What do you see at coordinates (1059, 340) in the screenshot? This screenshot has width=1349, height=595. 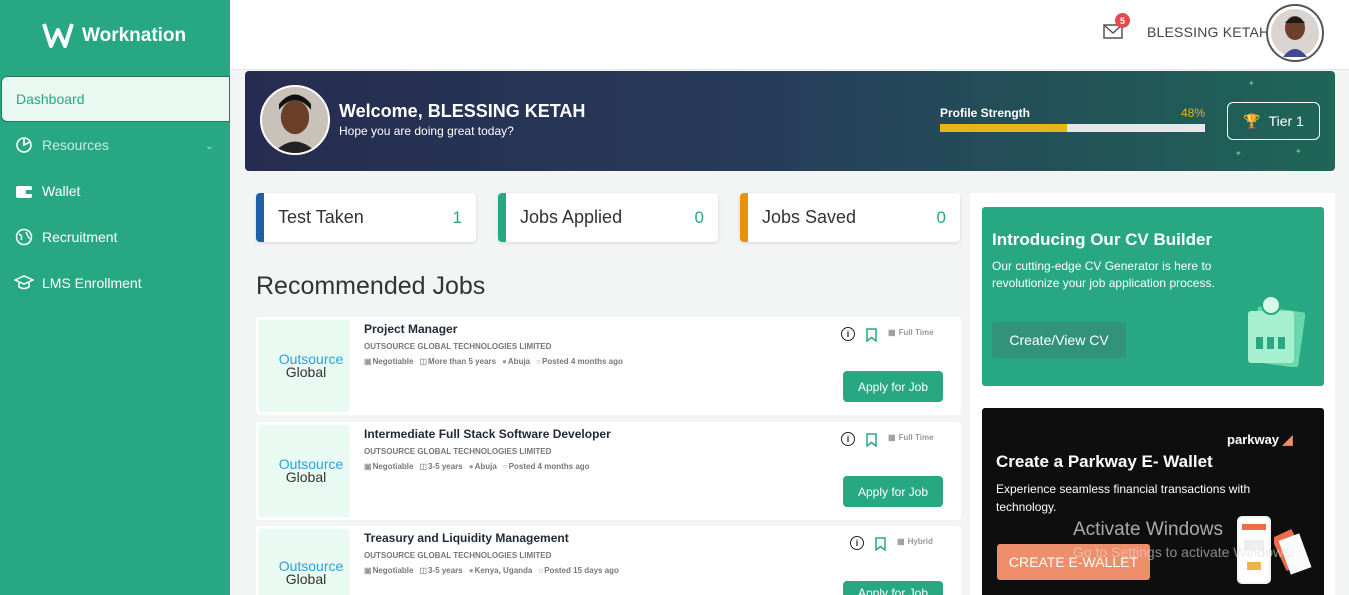 I see `create-view-cv-button: Create/View CV` at bounding box center [1059, 340].